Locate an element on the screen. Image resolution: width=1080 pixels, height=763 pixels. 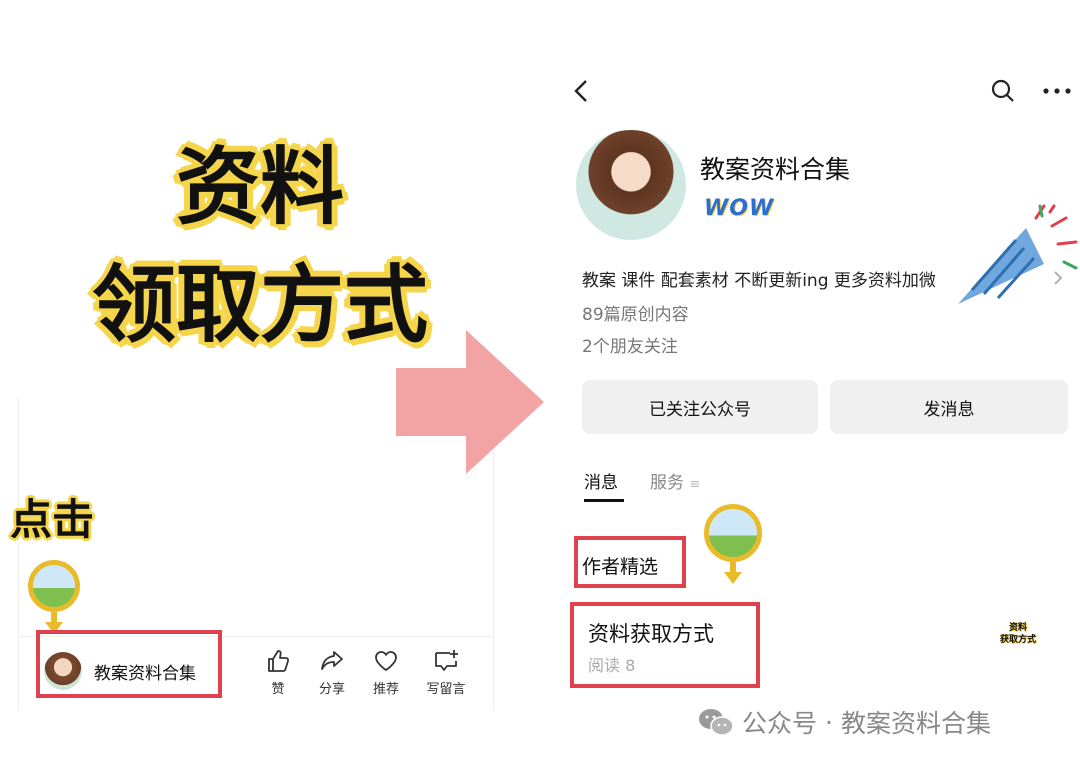
watermark-right: 教案资料合集 is located at coordinates (915, 723).